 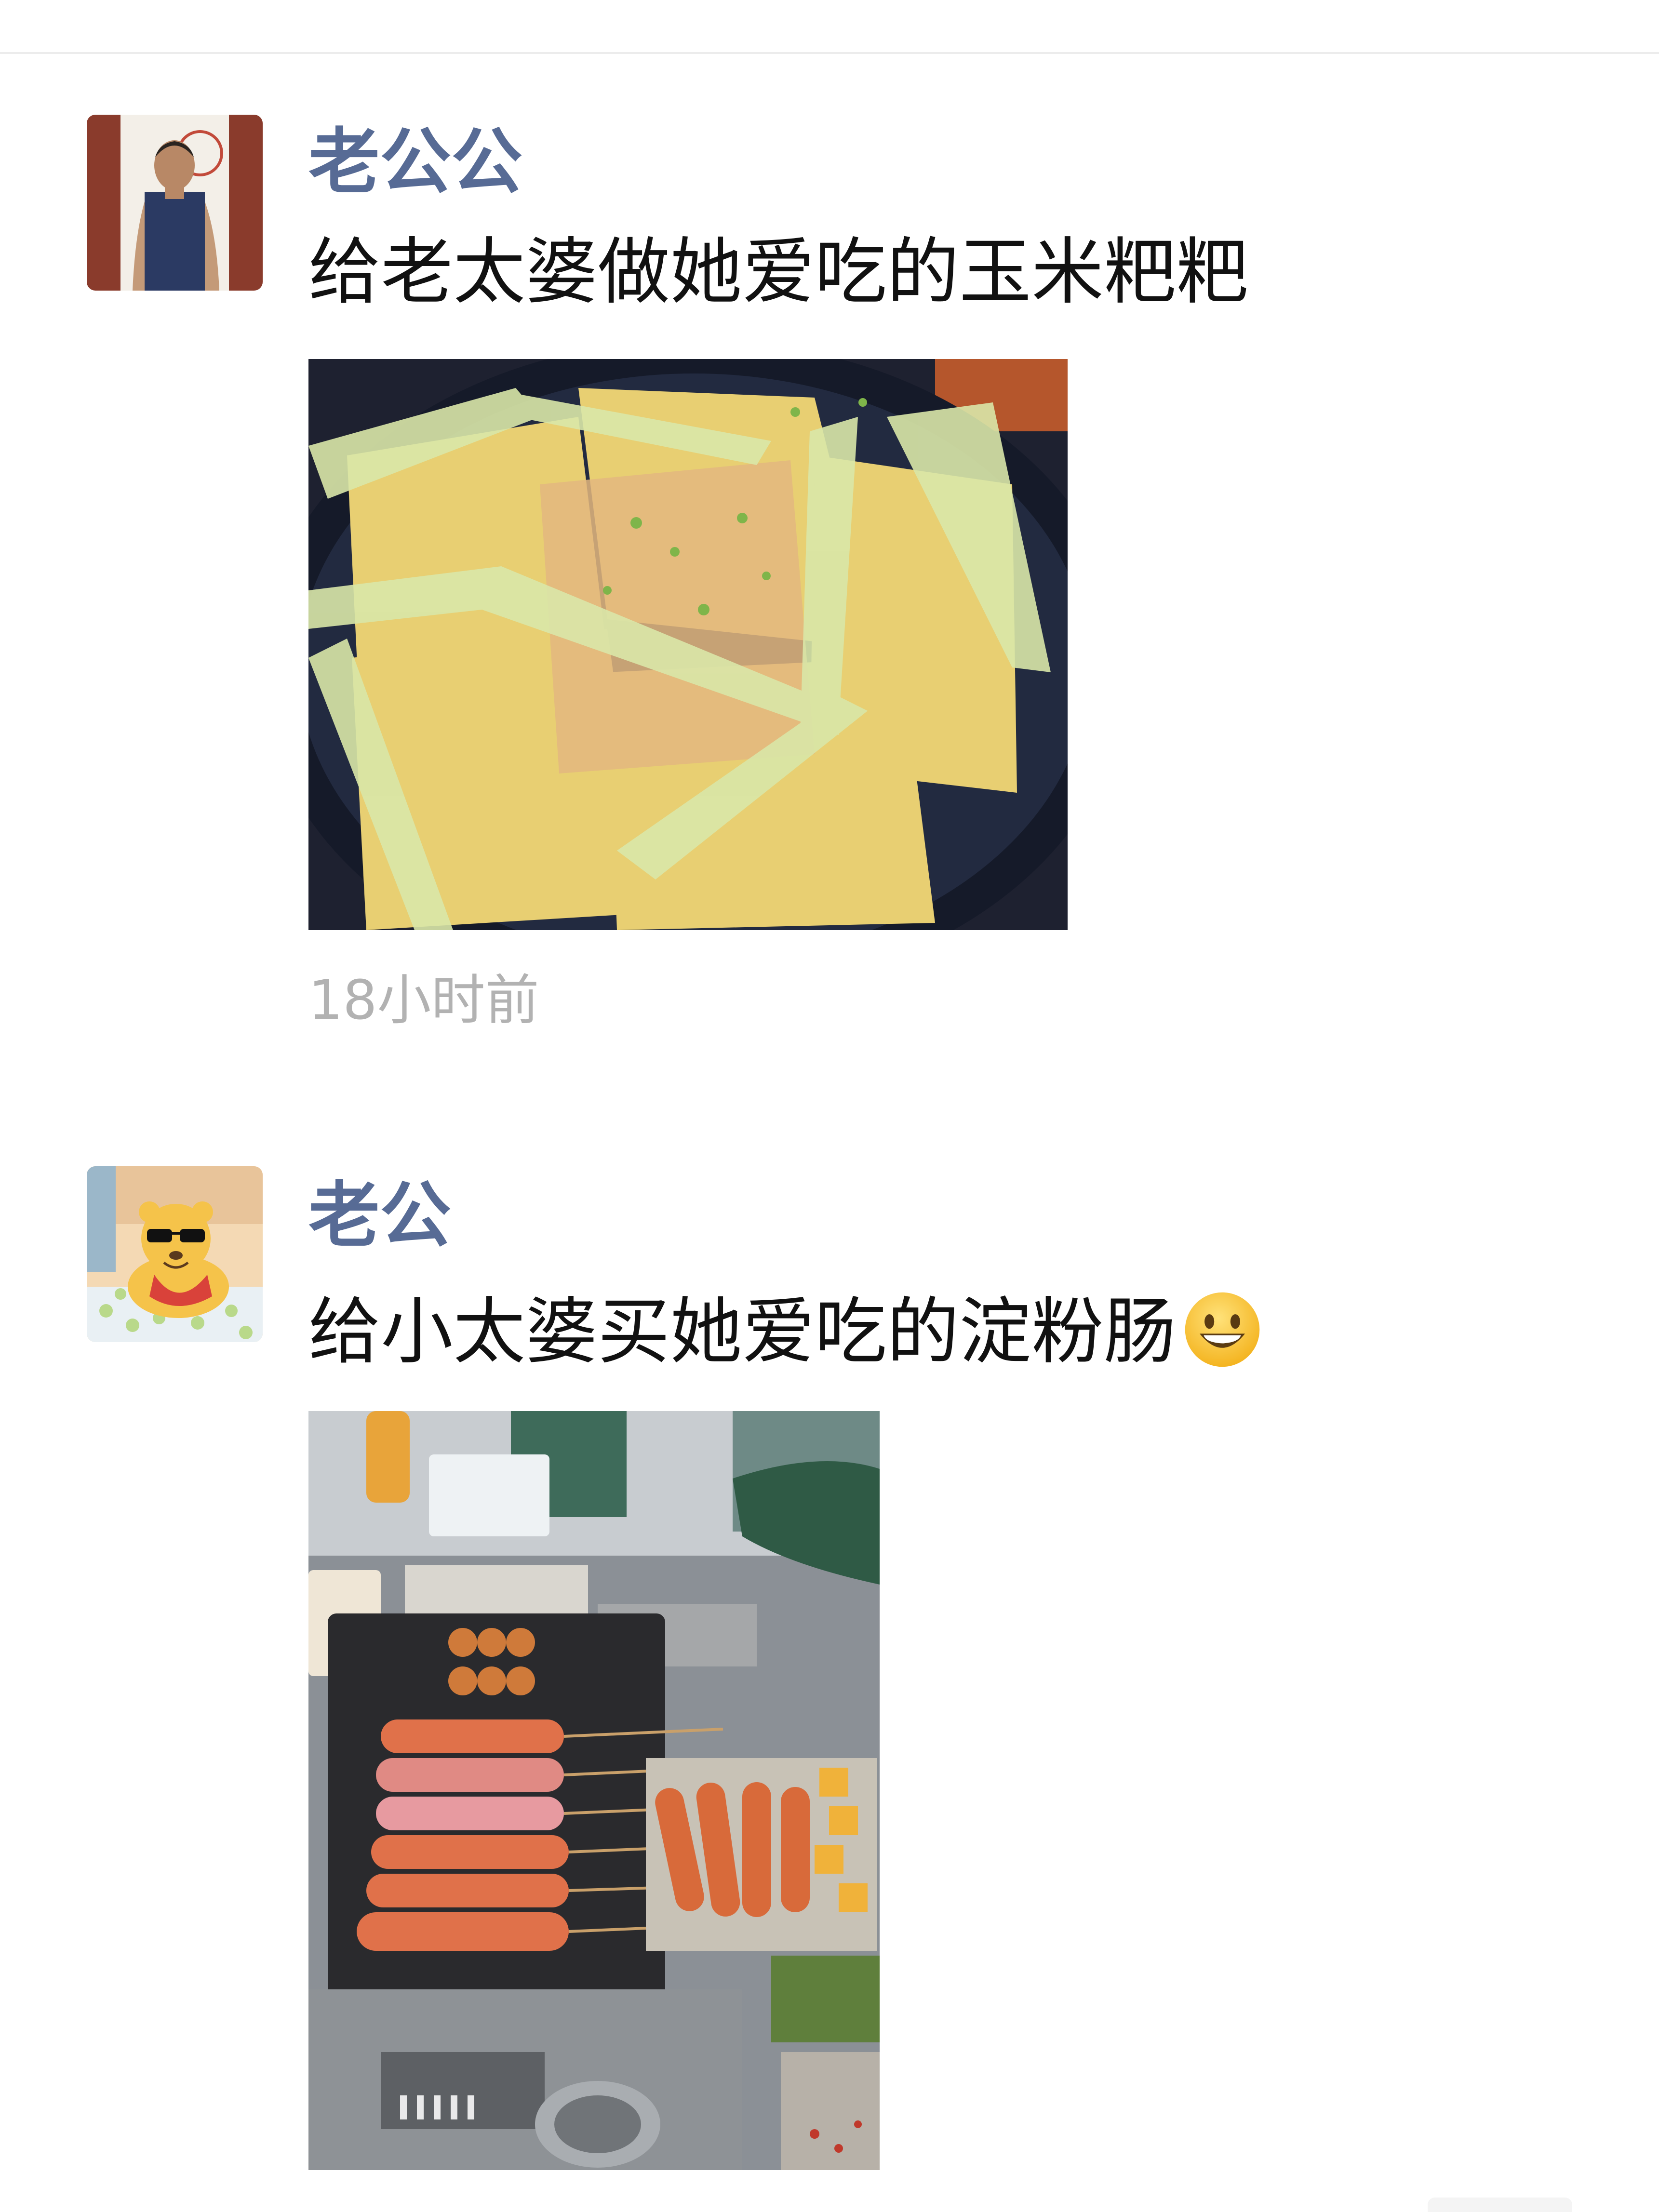 I want to click on bottom-edge-element, so click(x=1500, y=2205).